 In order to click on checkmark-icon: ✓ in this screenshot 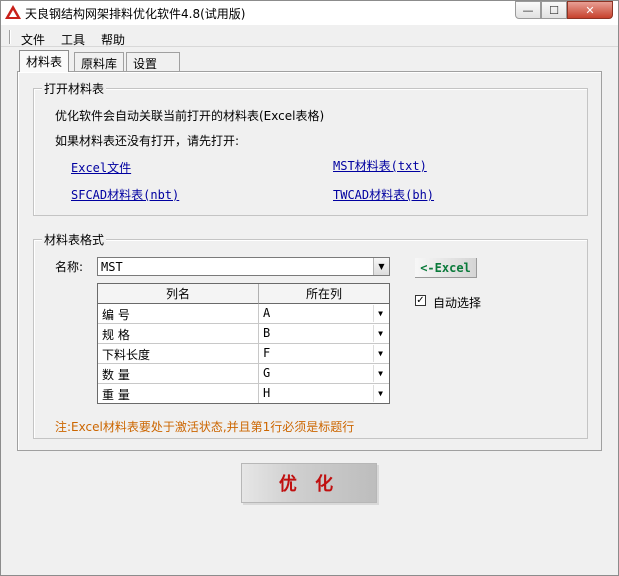, I will do `click(420, 300)`.